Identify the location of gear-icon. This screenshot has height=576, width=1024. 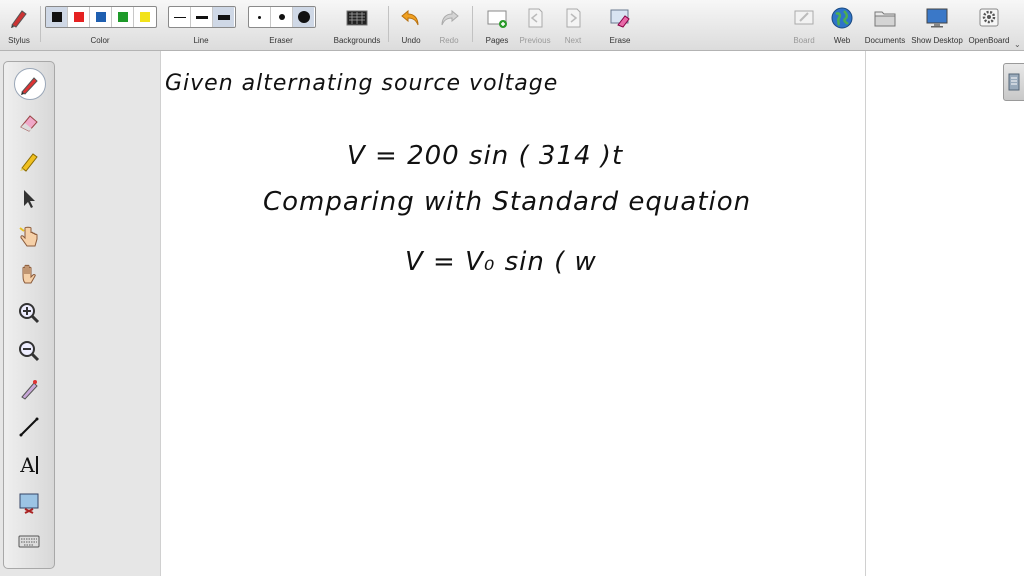
(989, 17).